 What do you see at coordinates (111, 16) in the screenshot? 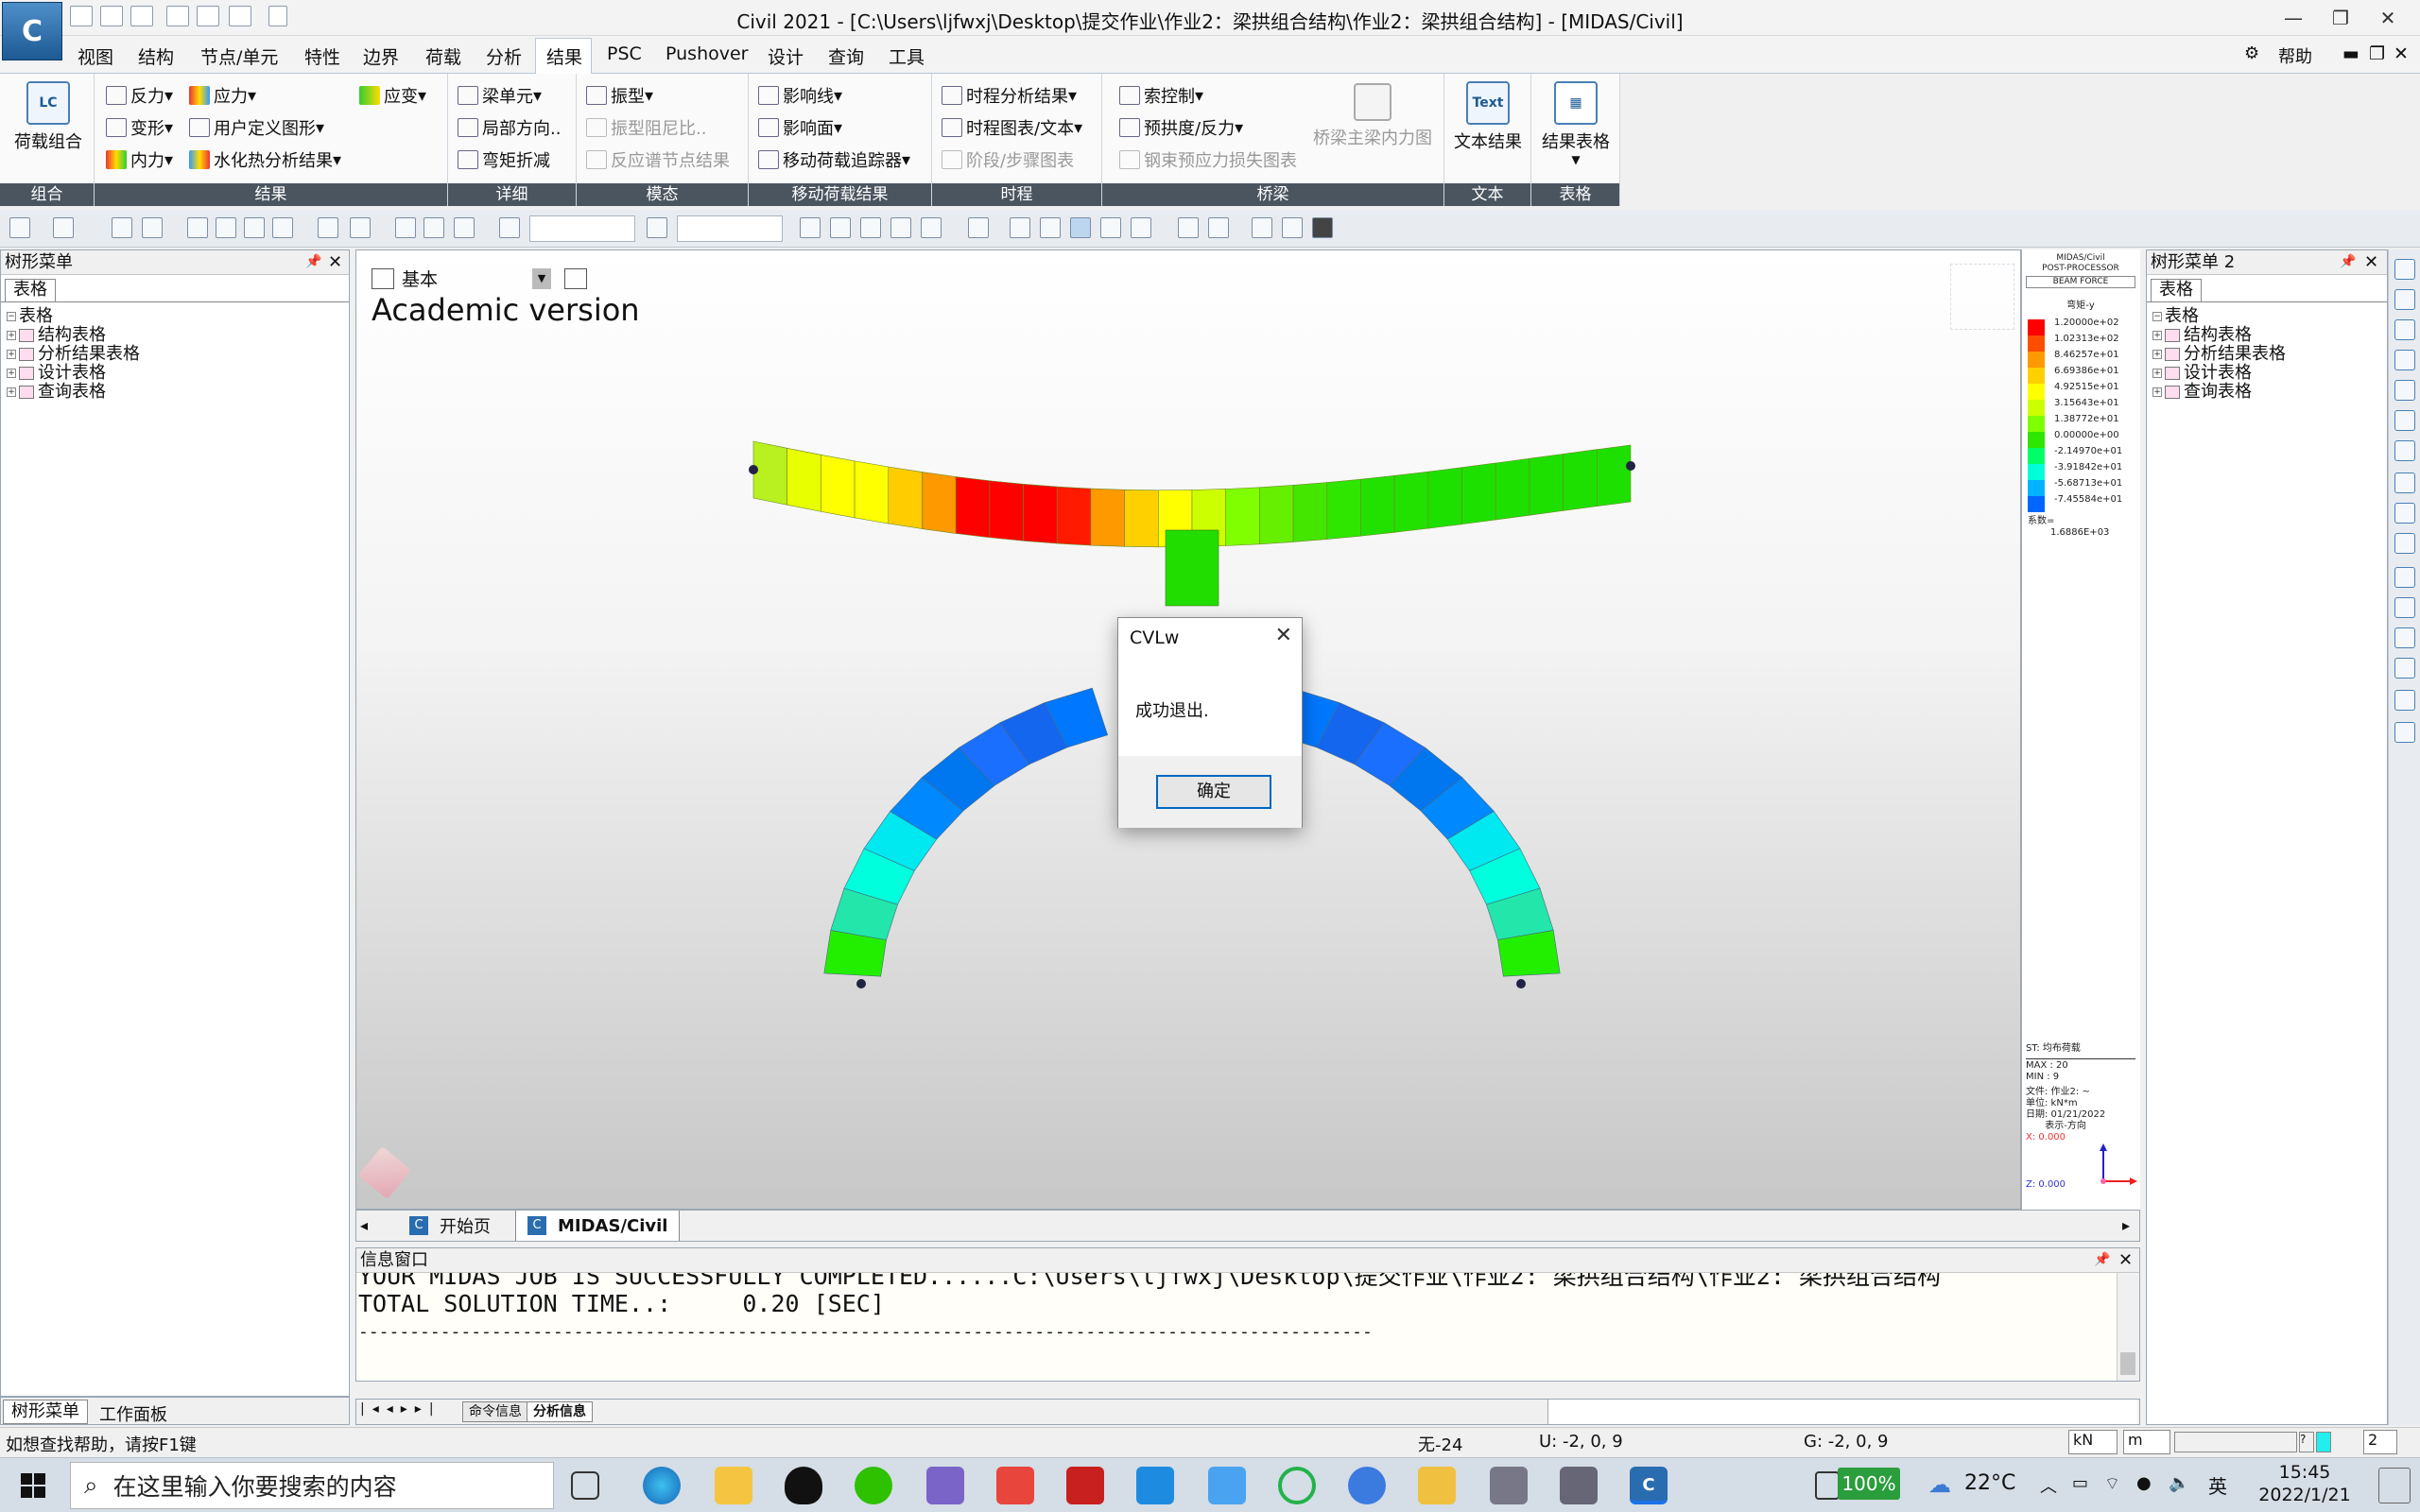
I see `open-file-icon` at bounding box center [111, 16].